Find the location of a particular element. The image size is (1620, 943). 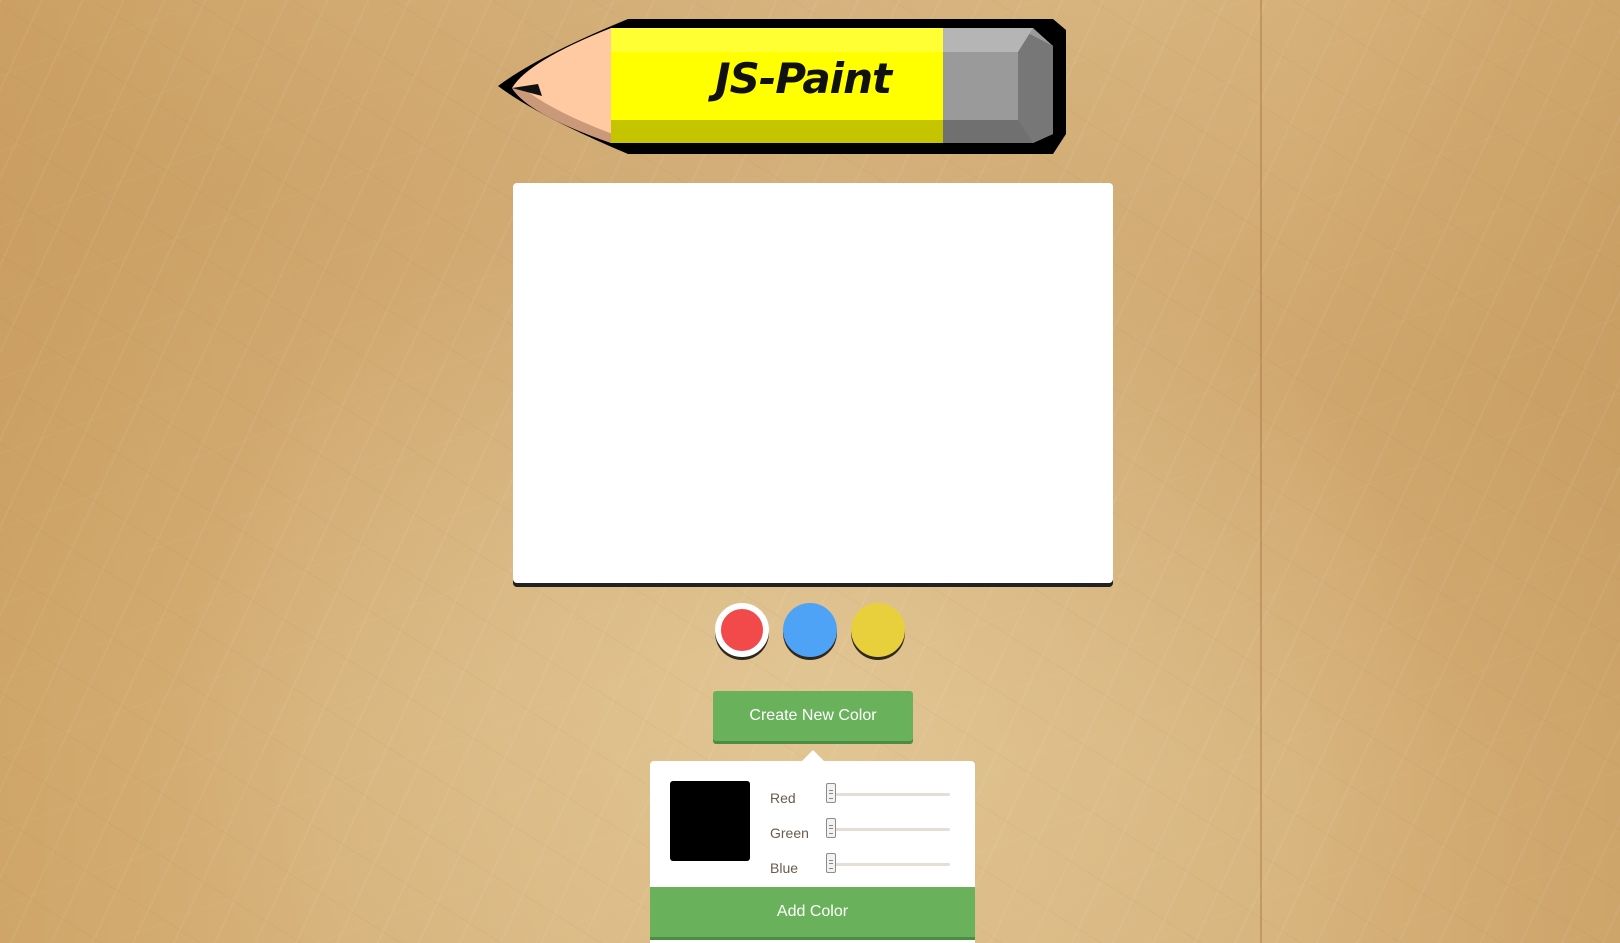

swatch-blue is located at coordinates (810, 630).